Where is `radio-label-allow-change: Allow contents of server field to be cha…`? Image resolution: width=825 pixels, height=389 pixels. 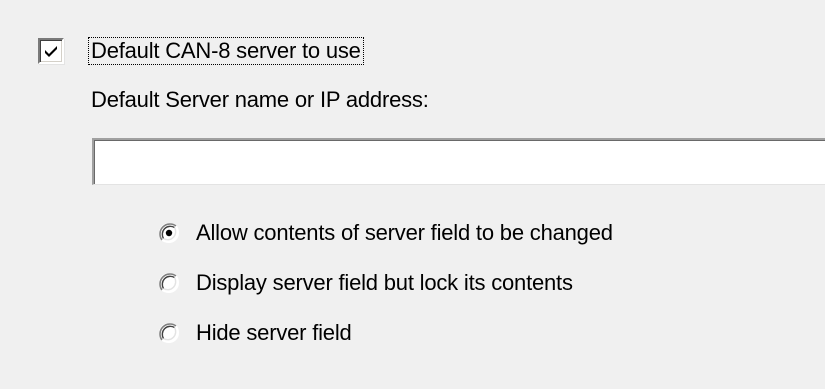 radio-label-allow-change: Allow contents of server field to be cha… is located at coordinates (404, 233).